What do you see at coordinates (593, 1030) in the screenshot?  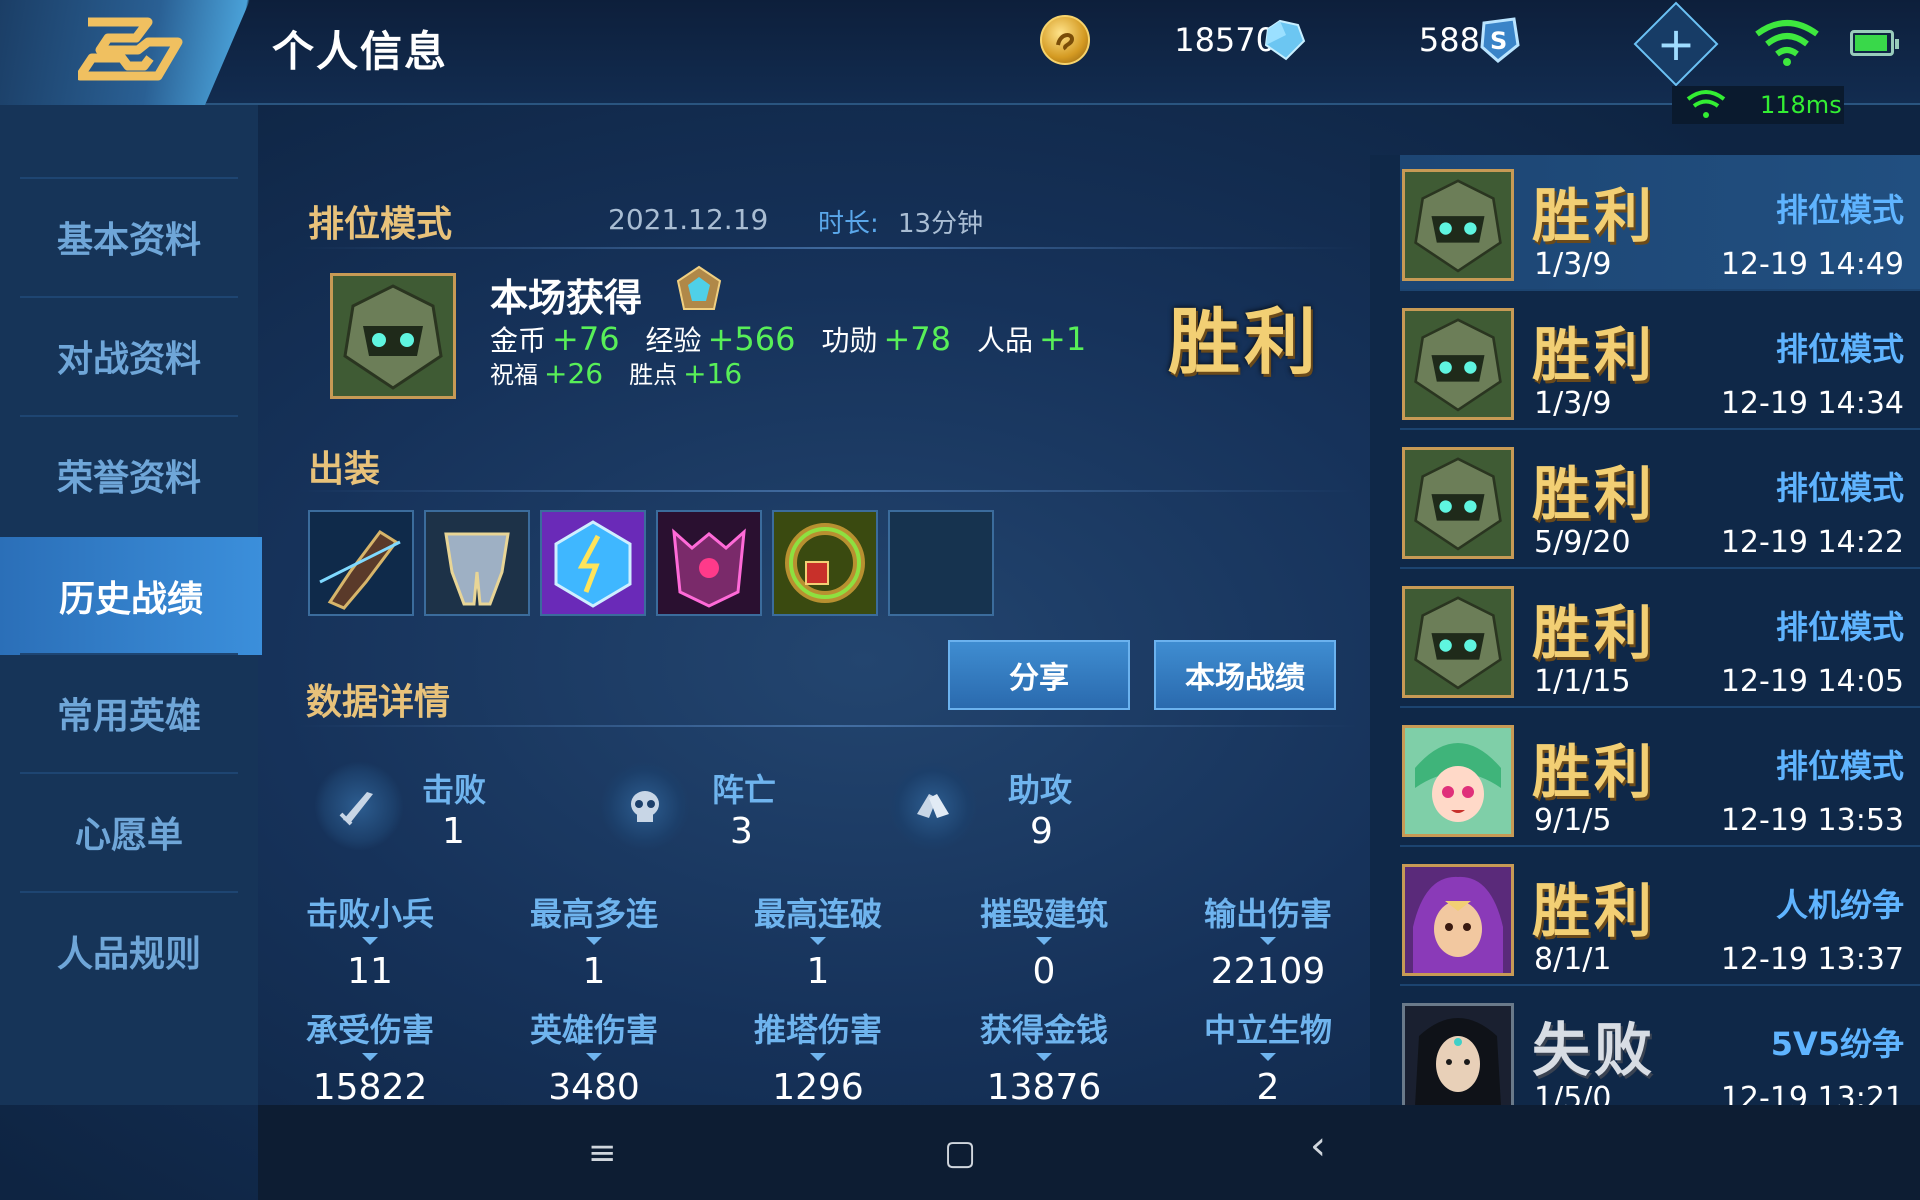 I see `stat-label: 英雄伤害` at bounding box center [593, 1030].